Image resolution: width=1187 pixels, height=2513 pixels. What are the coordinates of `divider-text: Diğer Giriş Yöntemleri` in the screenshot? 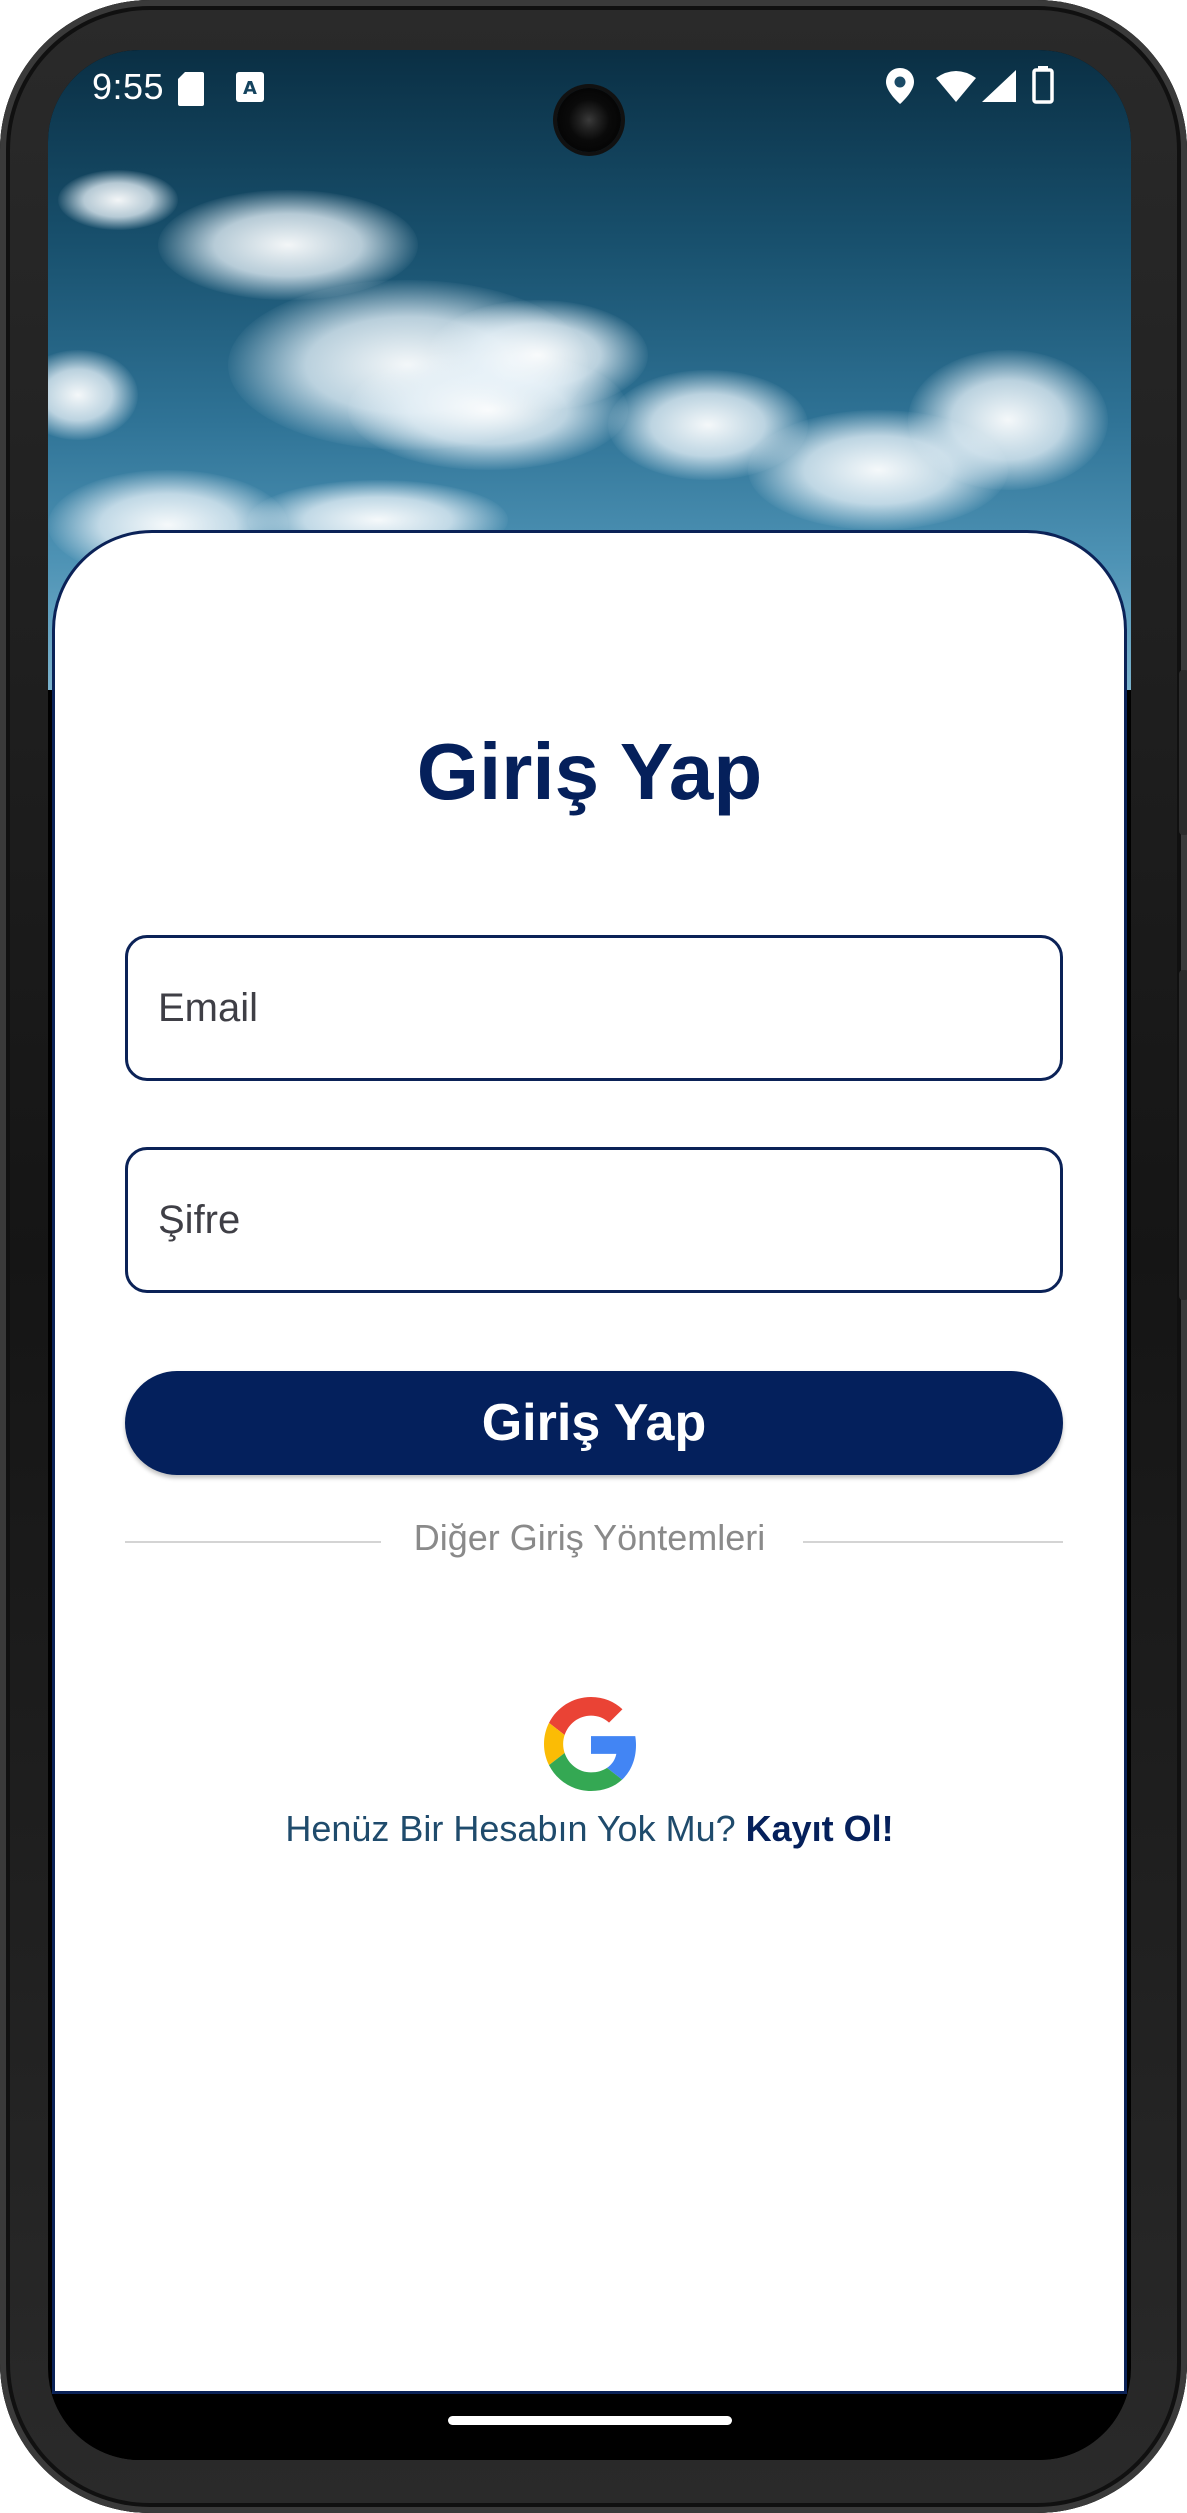 It's located at (589, 1537).